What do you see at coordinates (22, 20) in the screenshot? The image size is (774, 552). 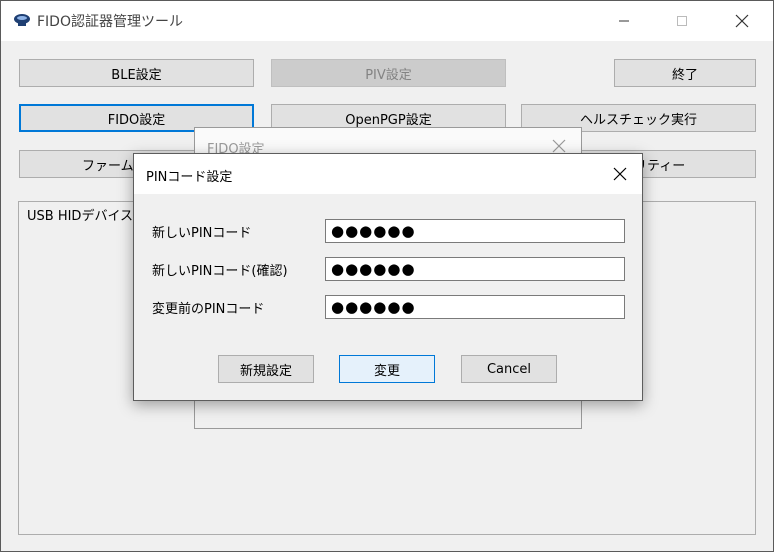 I see `app-icon` at bounding box center [22, 20].